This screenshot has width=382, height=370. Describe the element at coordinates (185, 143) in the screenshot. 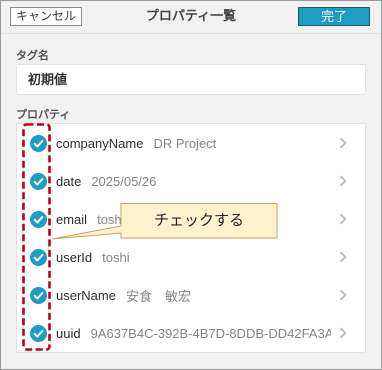

I see `property-value: DR Project` at that location.